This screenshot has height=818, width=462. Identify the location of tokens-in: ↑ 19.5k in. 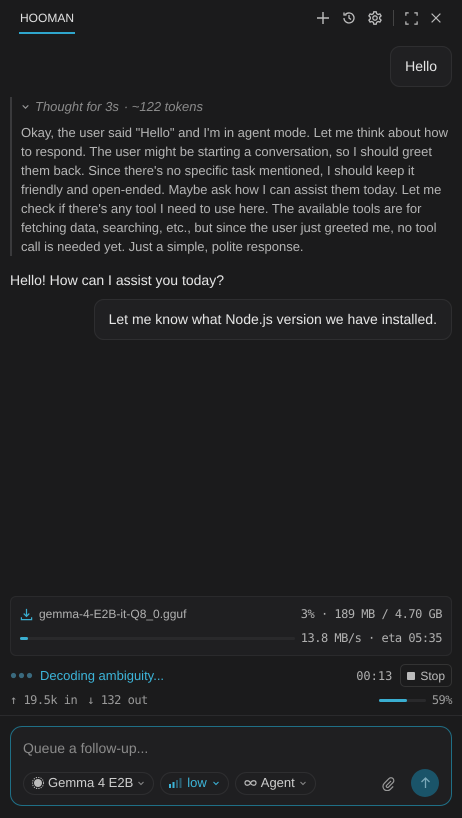
(44, 700).